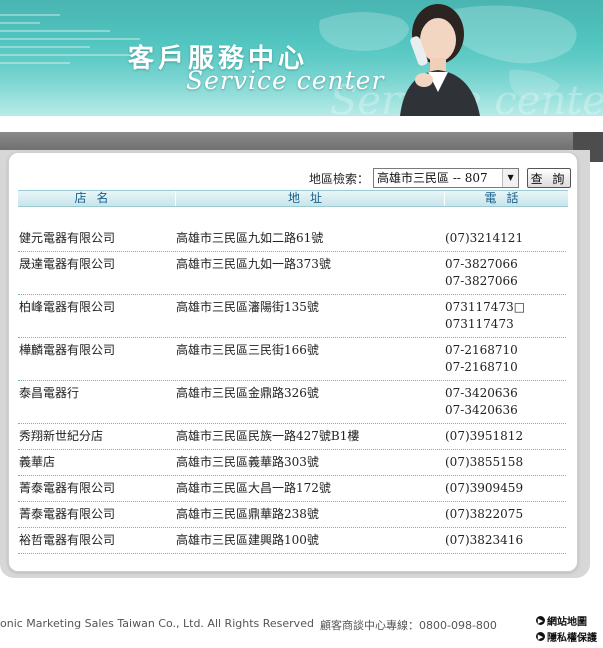  Describe the element at coordinates (61, 436) in the screenshot. I see `store-name: 秀翔新世紀分店` at that location.